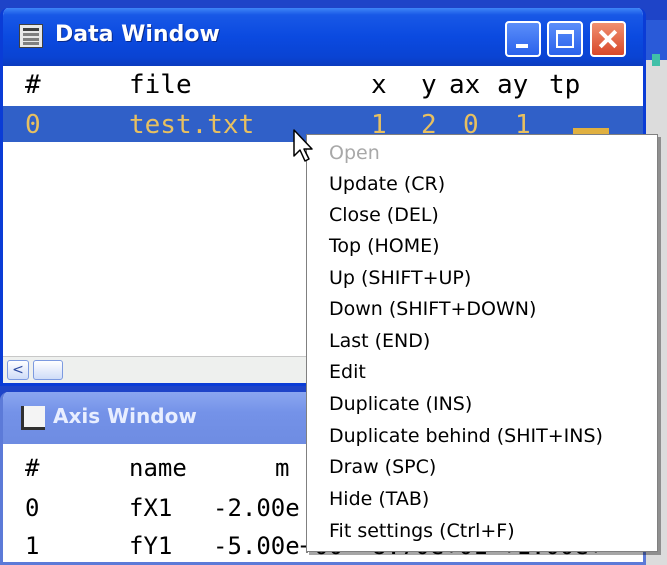 The image size is (667, 565). What do you see at coordinates (384, 215) in the screenshot?
I see `menu-item-close: Close (DEL)` at bounding box center [384, 215].